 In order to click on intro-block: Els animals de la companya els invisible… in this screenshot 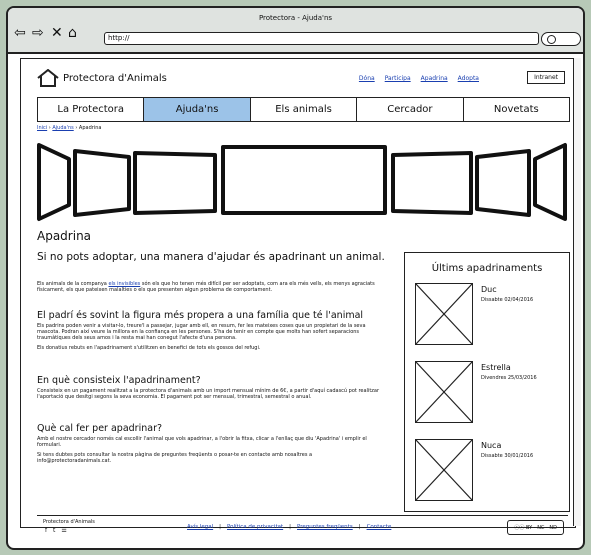, I will do `click(212, 287)`.